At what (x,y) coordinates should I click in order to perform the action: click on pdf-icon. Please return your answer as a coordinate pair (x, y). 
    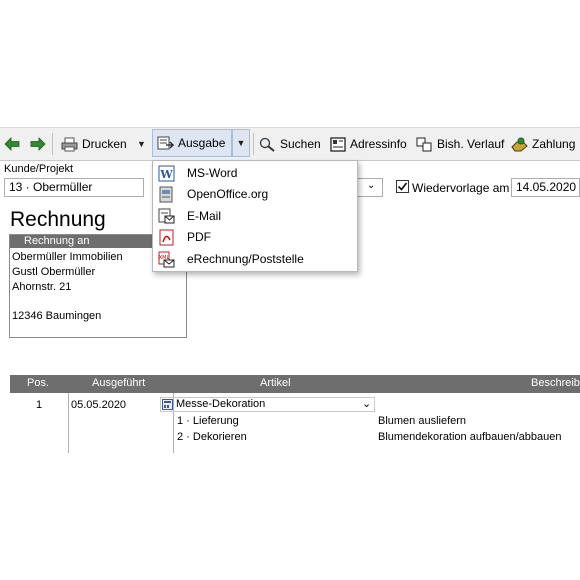
    Looking at the image, I should click on (166, 237).